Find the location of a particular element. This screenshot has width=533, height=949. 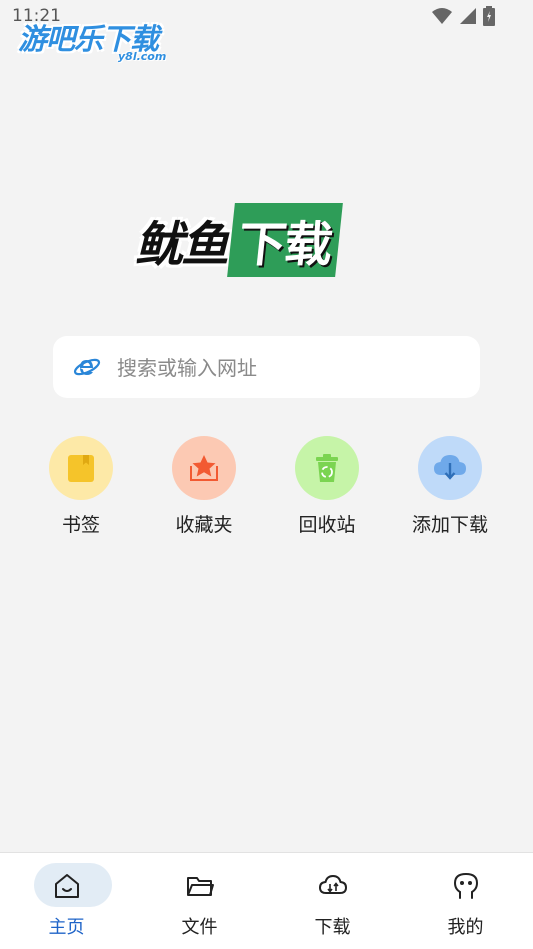

profile-face-icon is located at coordinates (465, 885).